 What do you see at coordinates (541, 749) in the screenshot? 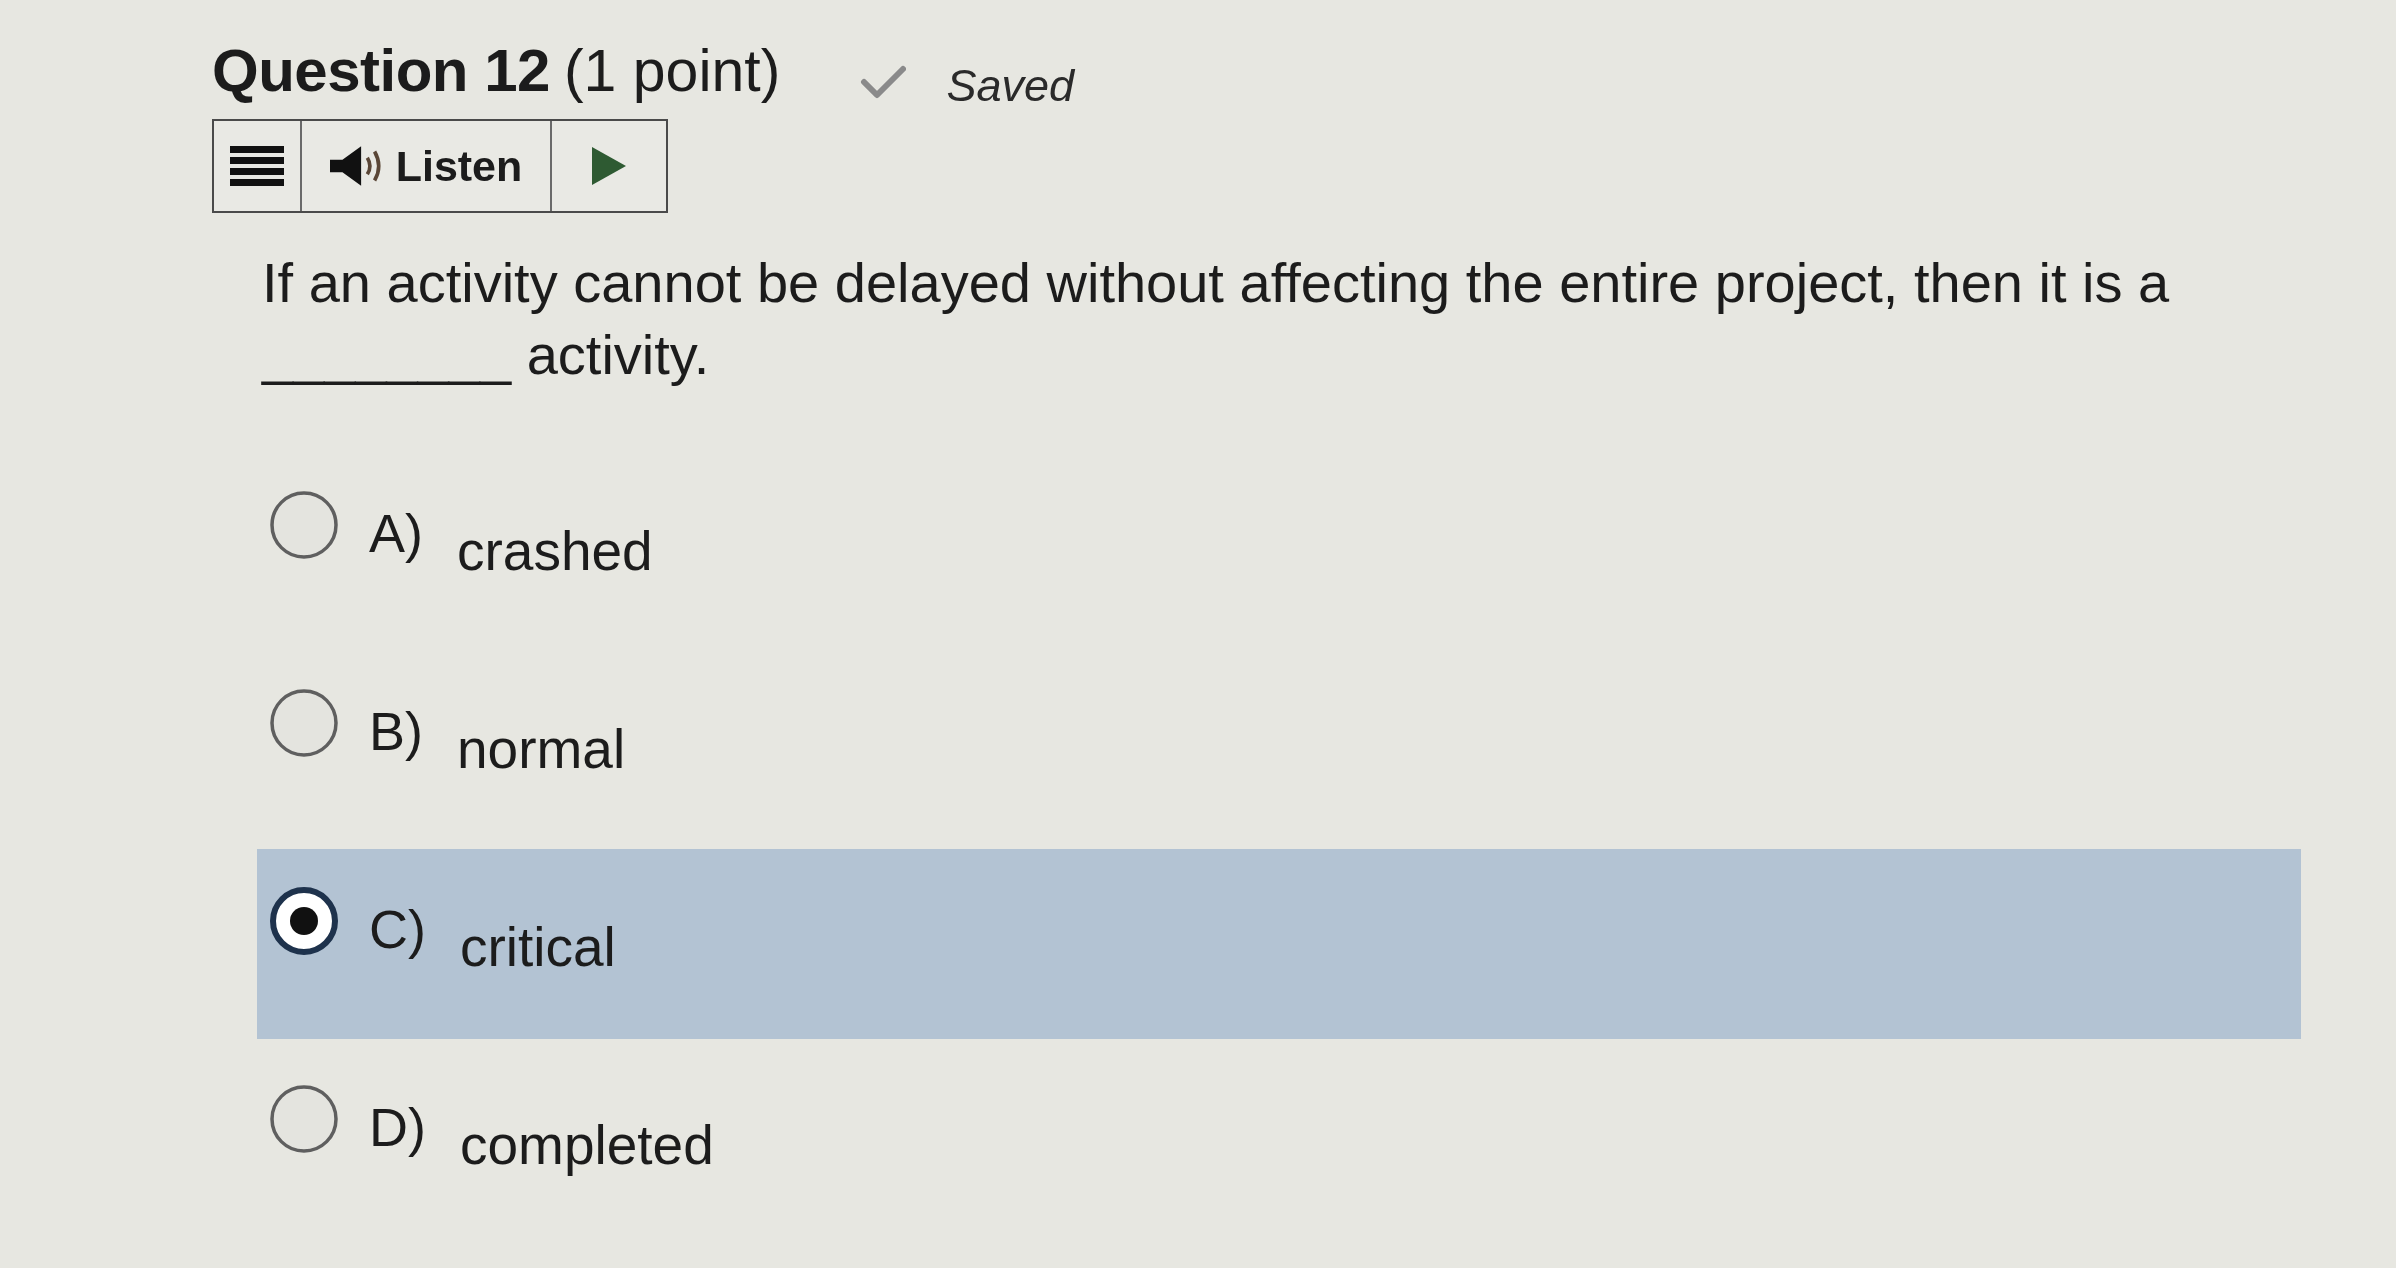
I see `option-text: normal` at bounding box center [541, 749].